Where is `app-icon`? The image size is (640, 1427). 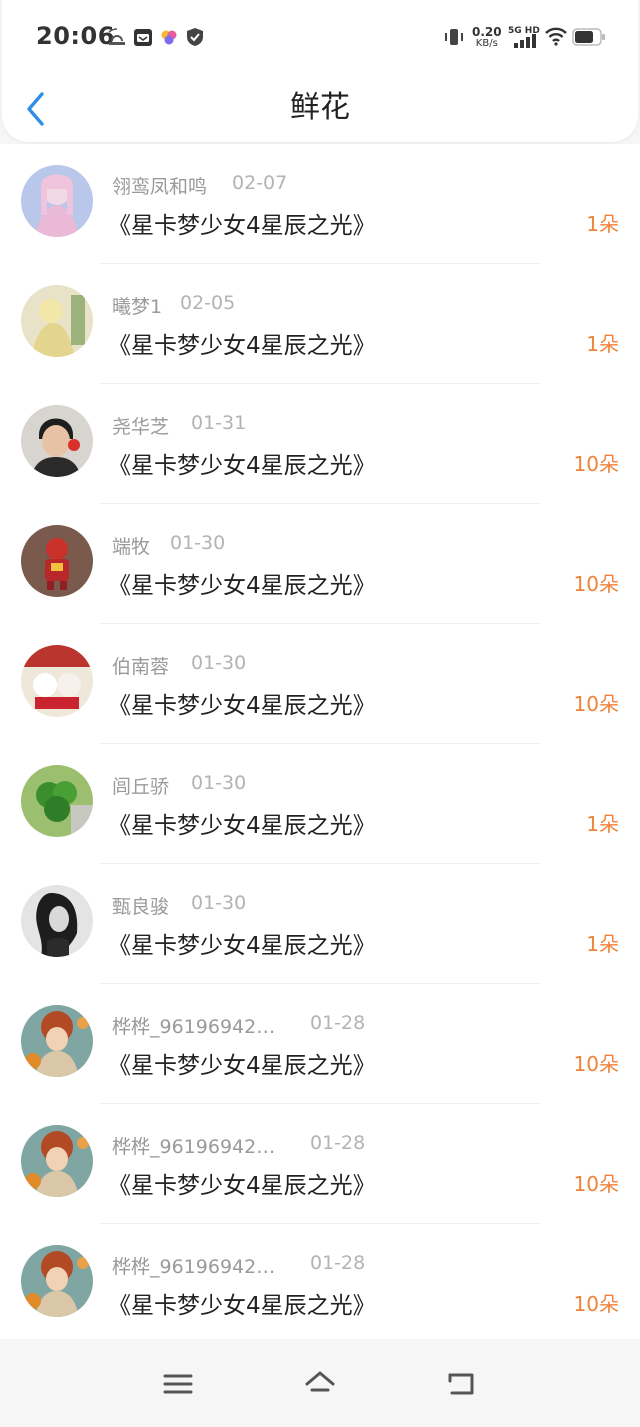 app-icon is located at coordinates (169, 37).